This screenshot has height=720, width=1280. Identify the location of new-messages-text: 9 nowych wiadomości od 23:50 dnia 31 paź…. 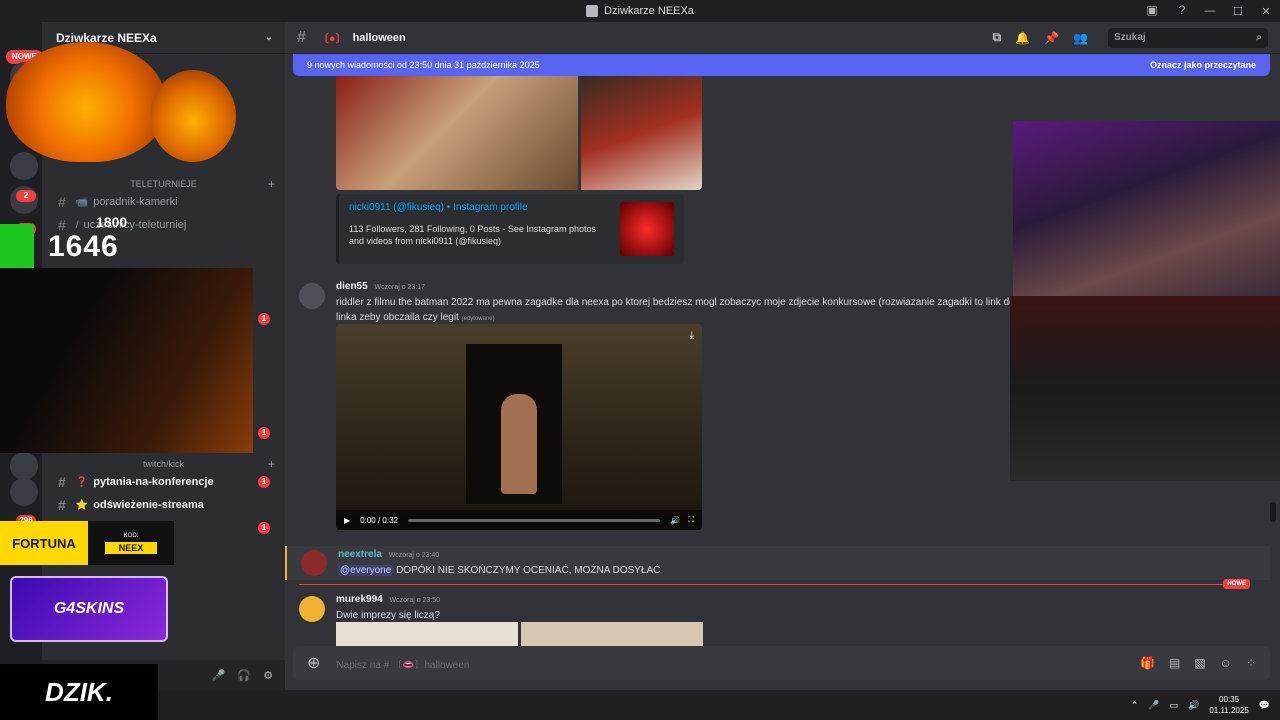
(423, 65).